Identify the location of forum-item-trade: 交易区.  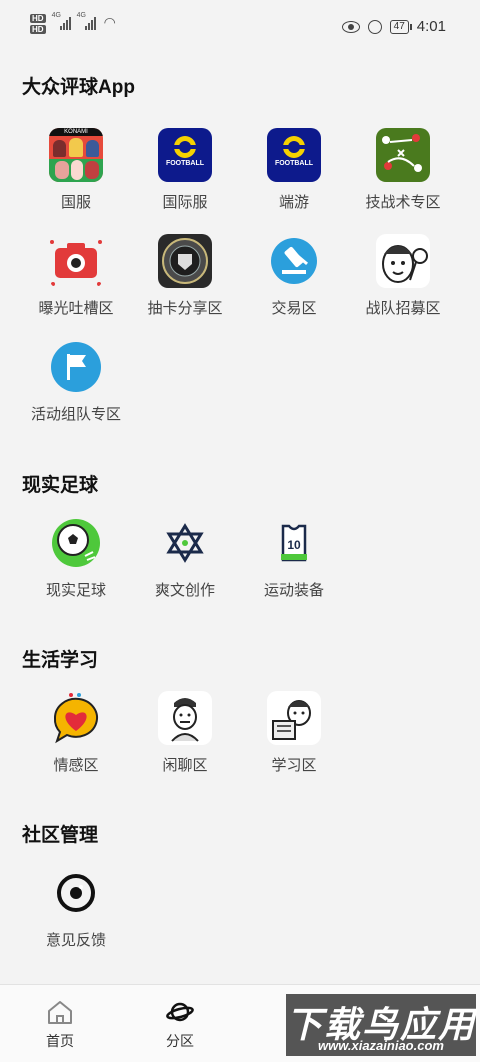
(294, 276).